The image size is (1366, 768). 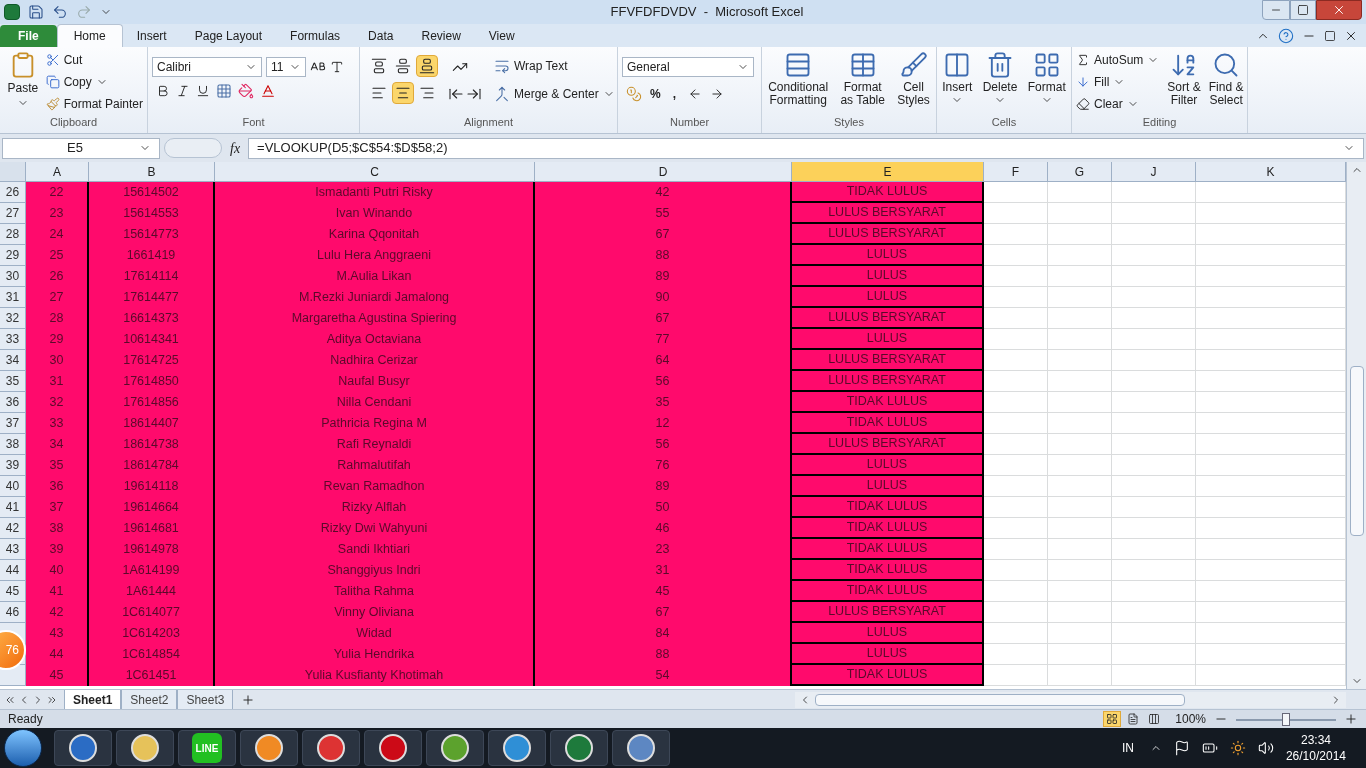 I want to click on row-header: 38, so click(x=13, y=444).